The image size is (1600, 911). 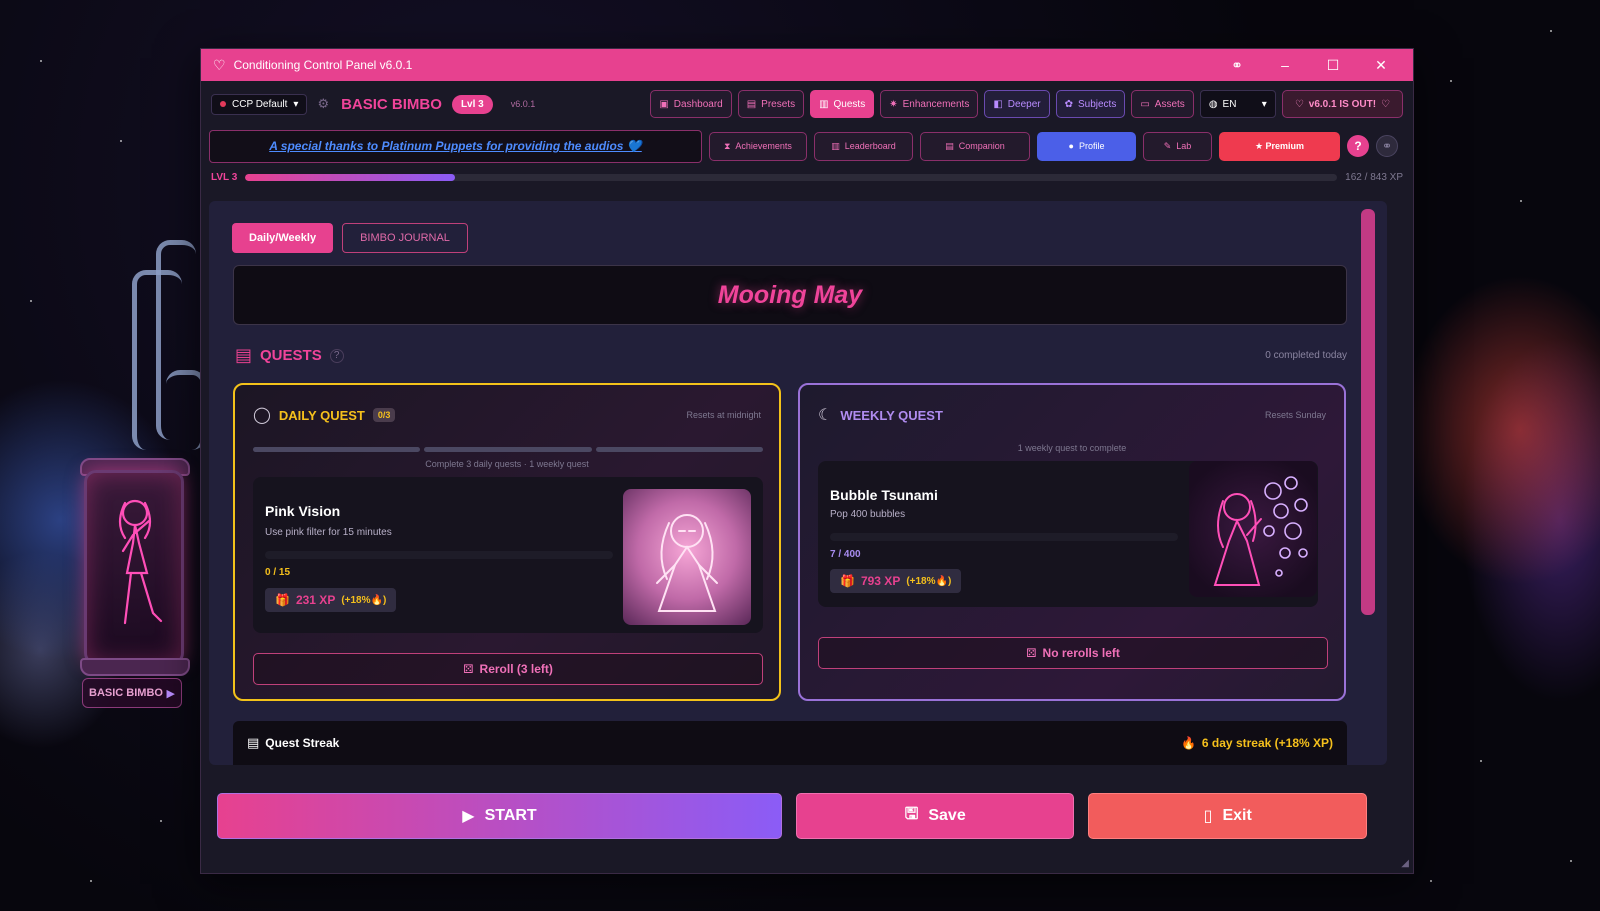 What do you see at coordinates (947, 815) in the screenshot?
I see `save-label: Save` at bounding box center [947, 815].